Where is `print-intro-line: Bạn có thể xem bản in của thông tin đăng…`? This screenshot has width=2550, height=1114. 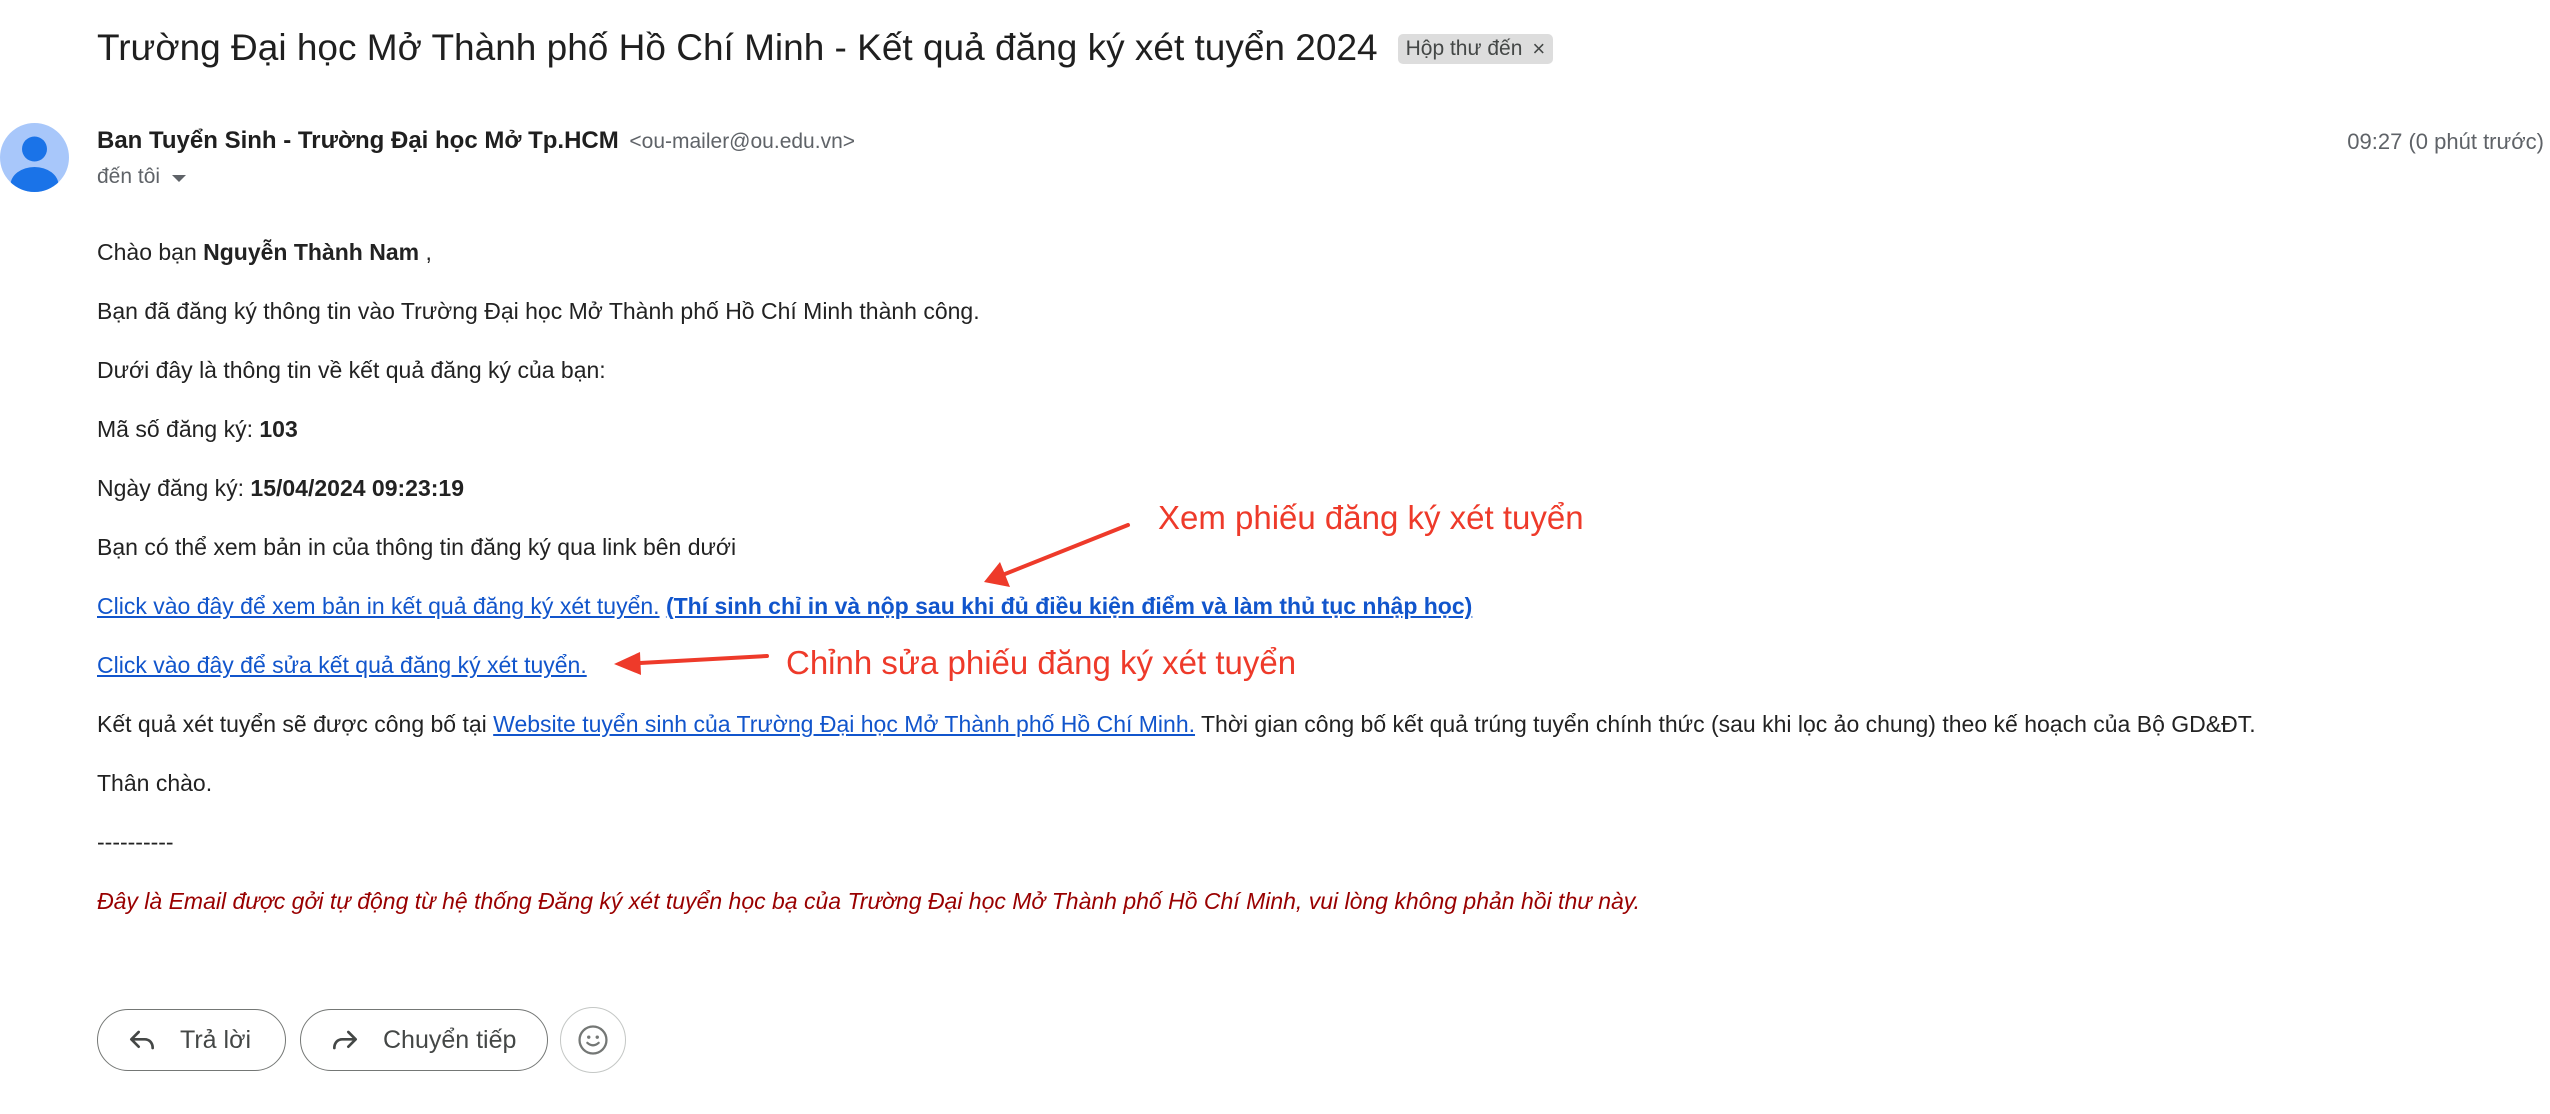 print-intro-line: Bạn có thể xem bản in của thông tin đăng… is located at coordinates (417, 547).